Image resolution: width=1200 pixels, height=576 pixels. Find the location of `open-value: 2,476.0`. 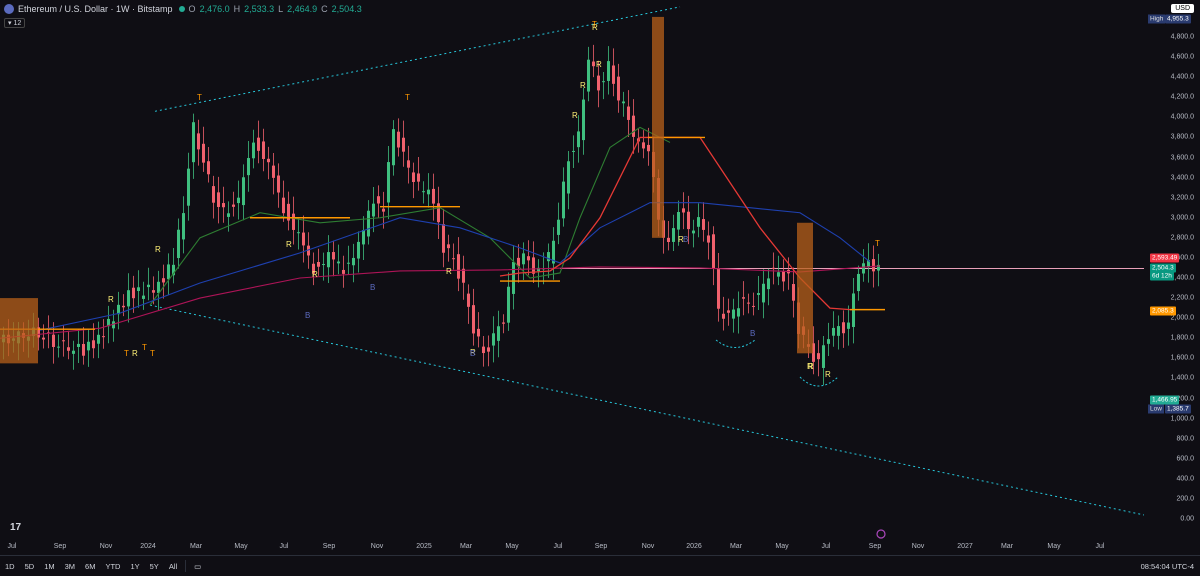

open-value: 2,476.0 is located at coordinates (214, 9).